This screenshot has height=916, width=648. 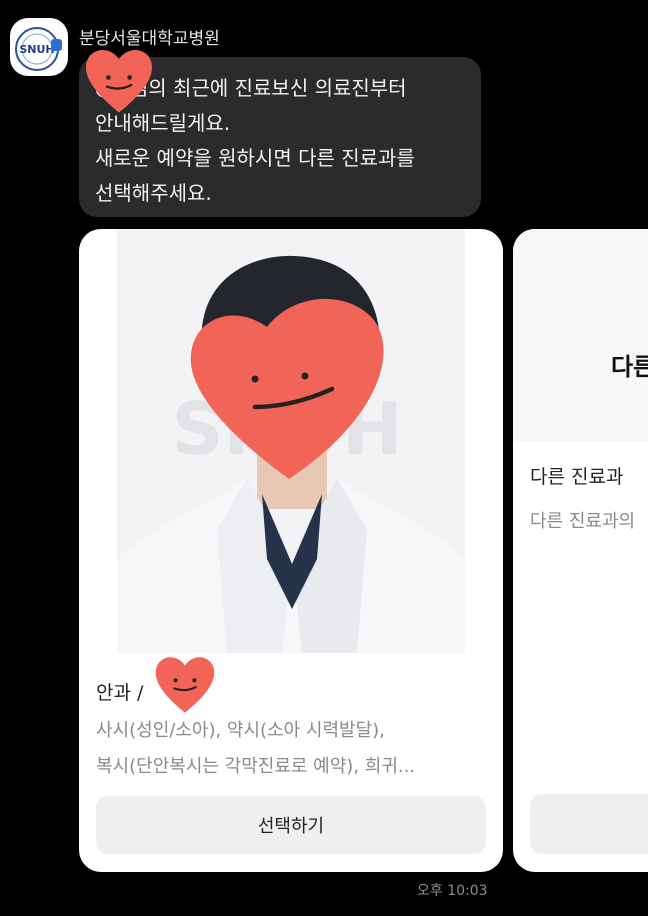 What do you see at coordinates (580, 550) in the screenshot?
I see `other-department-card: 다른 다른 진료과 다른 진료과의` at bounding box center [580, 550].